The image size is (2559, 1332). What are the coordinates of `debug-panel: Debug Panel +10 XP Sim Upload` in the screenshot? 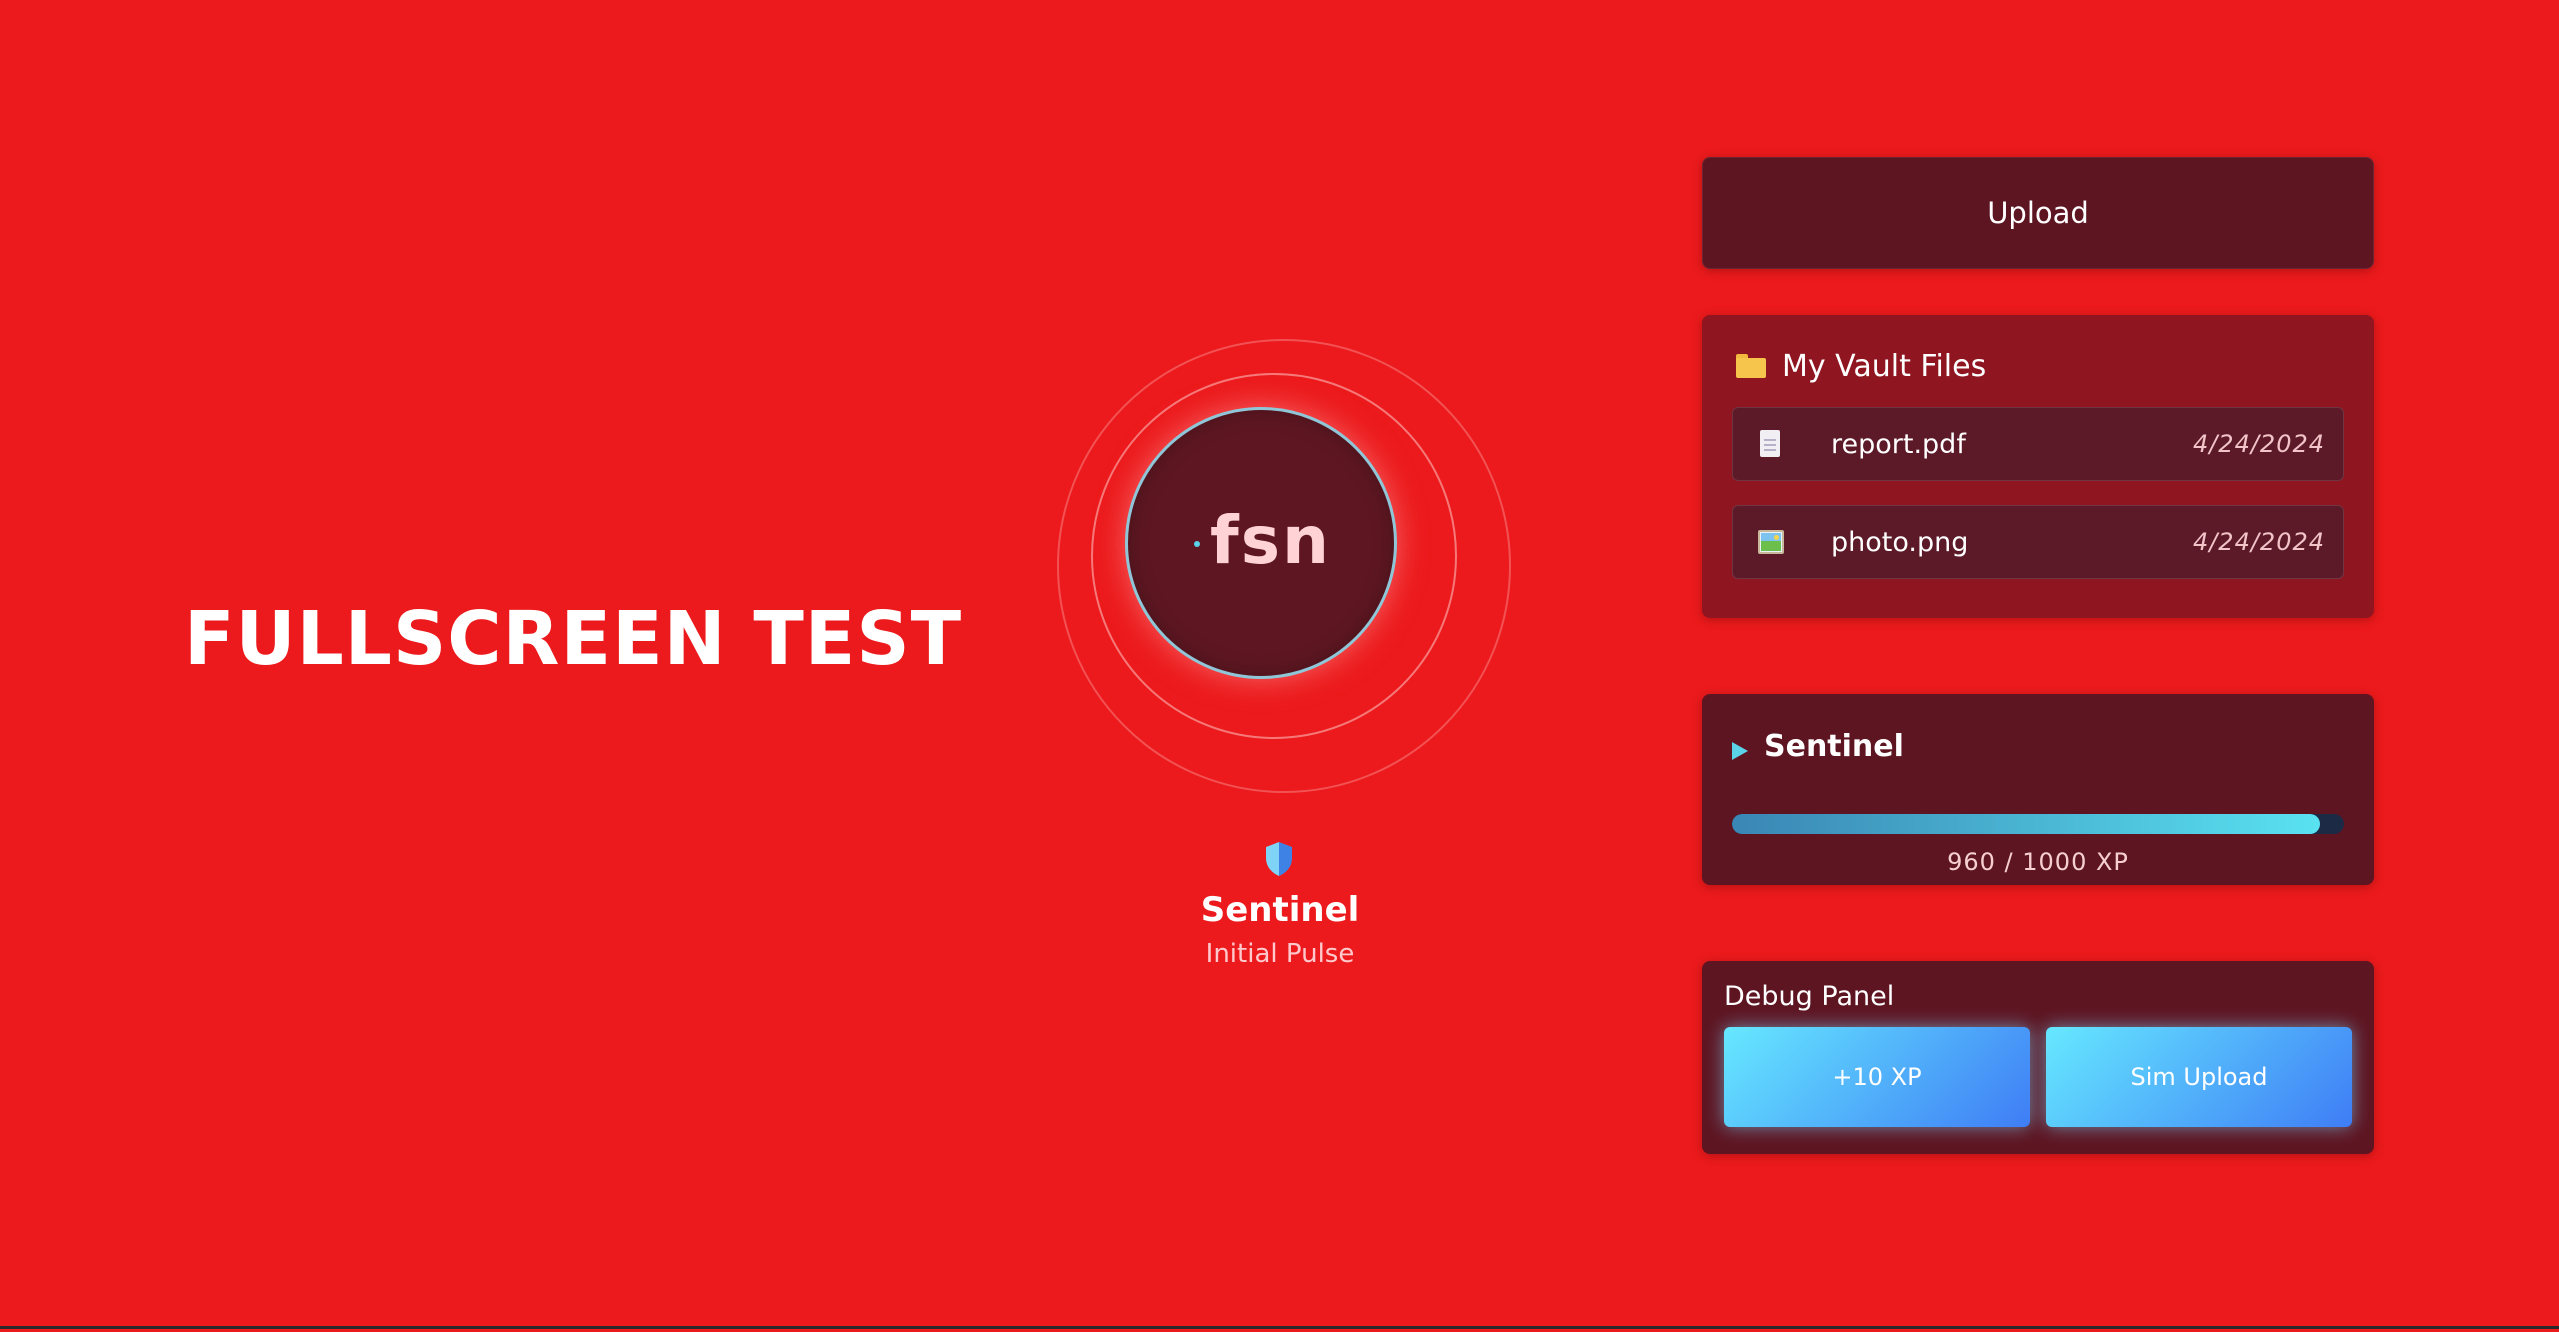 It's located at (2038, 1057).